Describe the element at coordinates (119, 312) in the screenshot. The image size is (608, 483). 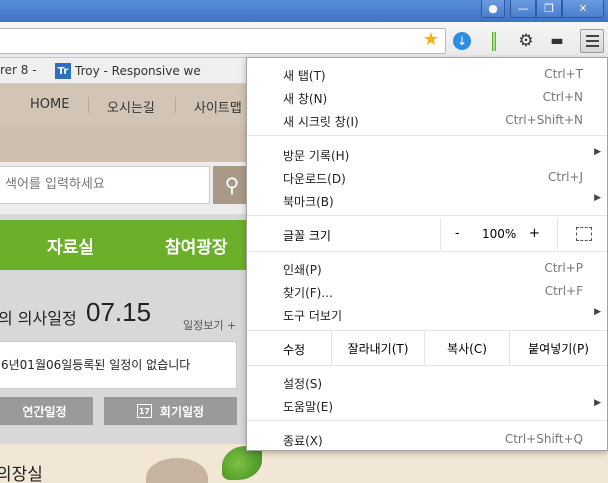
I see `agenda-date: 07.15` at that location.